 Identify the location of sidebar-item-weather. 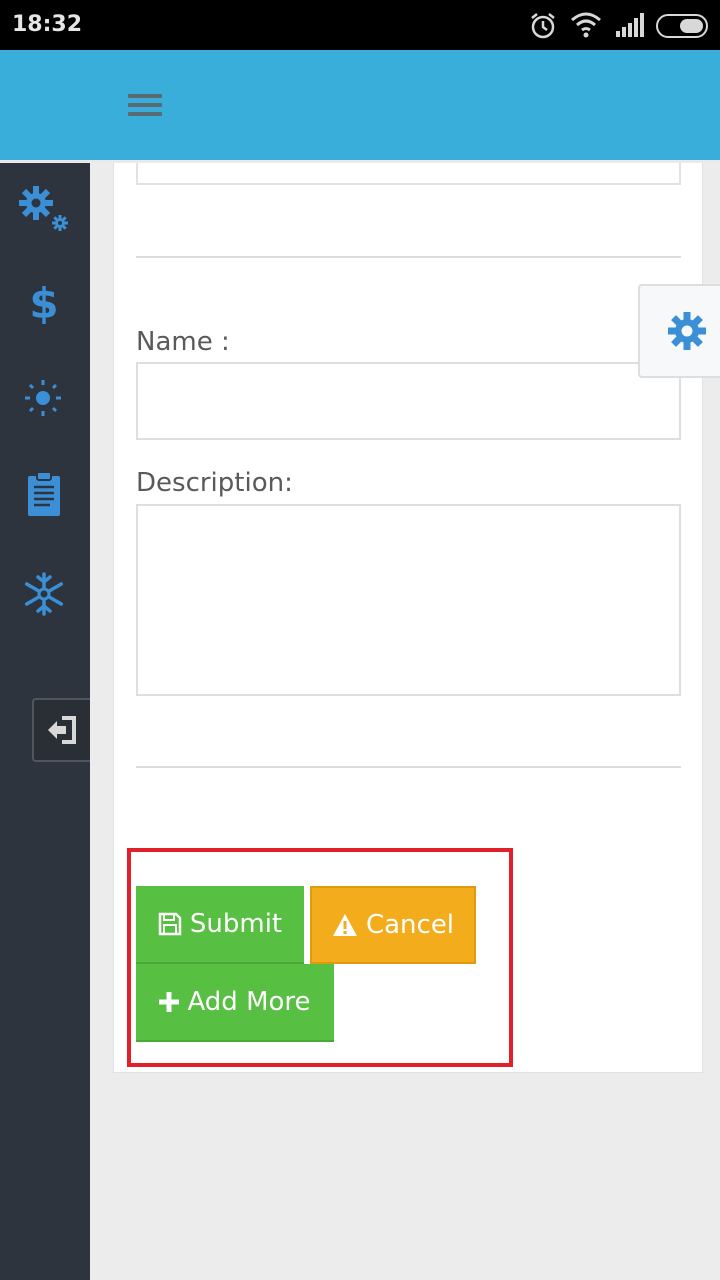
(45, 398).